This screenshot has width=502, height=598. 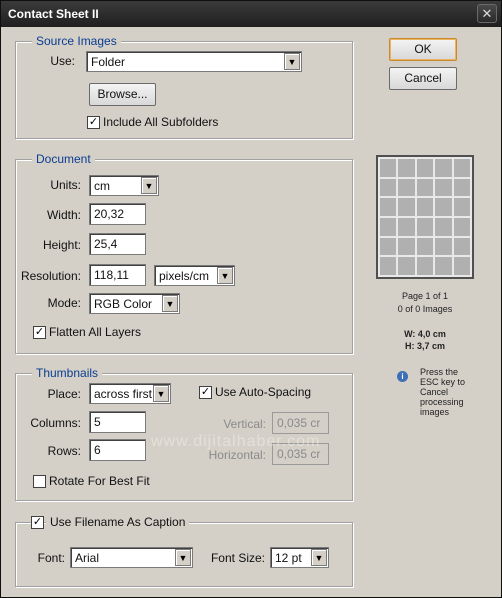 What do you see at coordinates (55, 423) in the screenshot?
I see `columns-label: Columns:` at bounding box center [55, 423].